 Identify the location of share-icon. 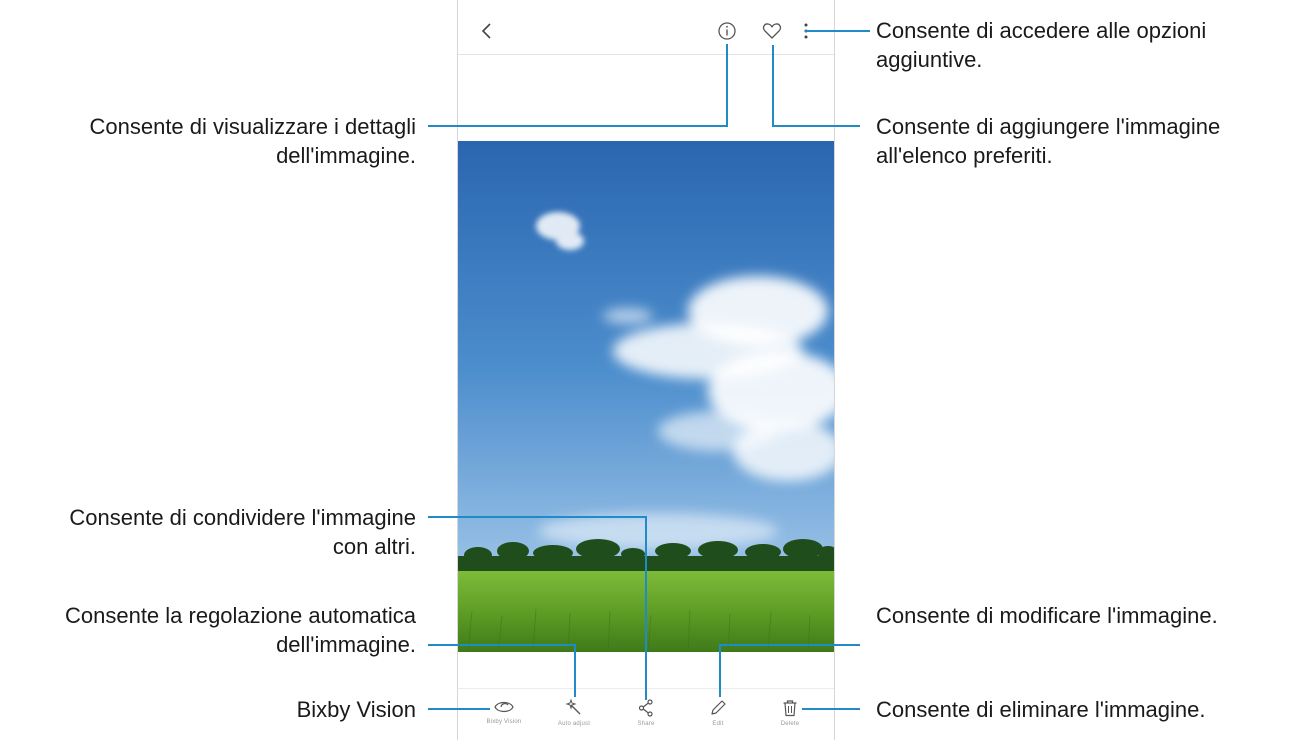
(645, 708).